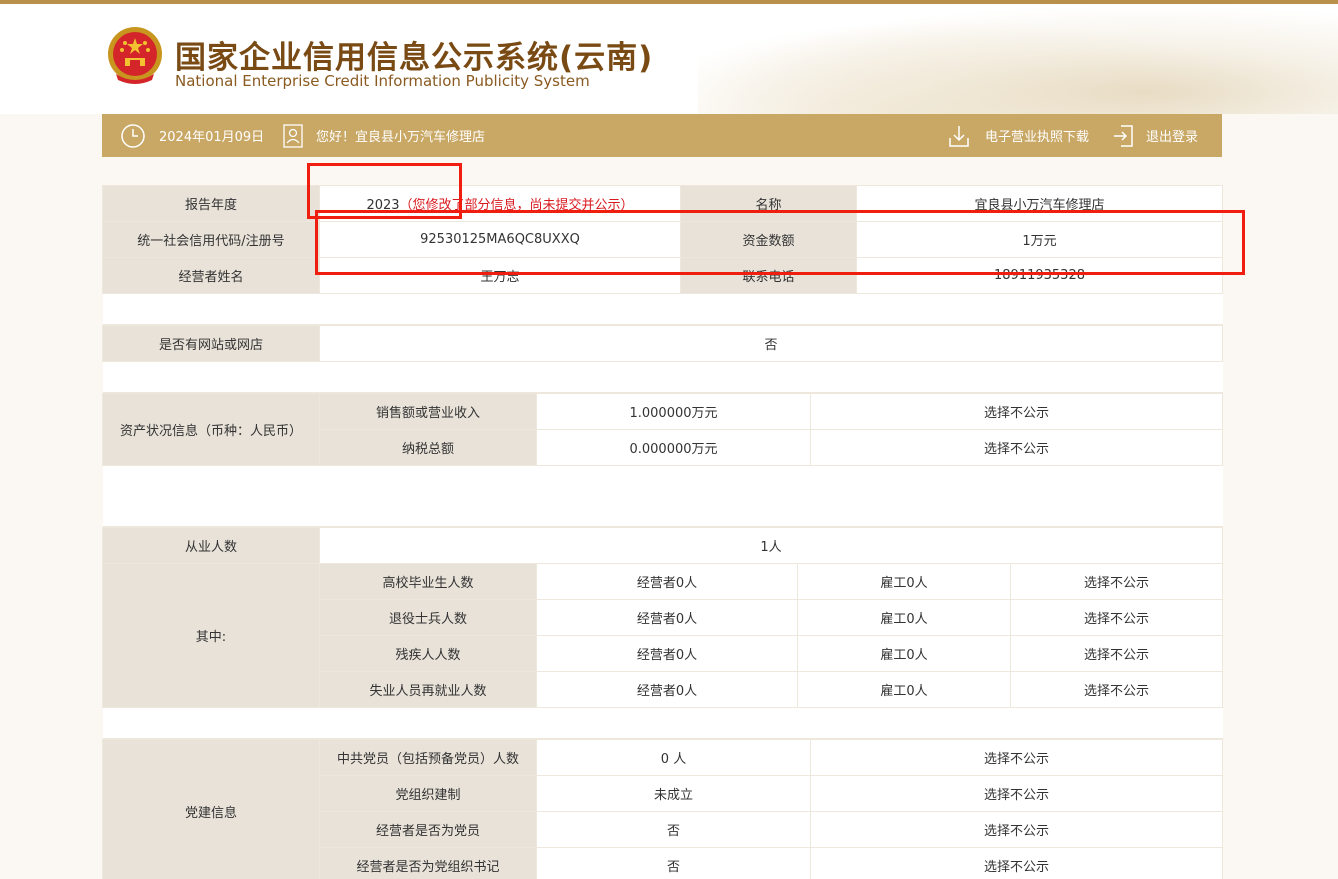 Image resolution: width=1338 pixels, height=879 pixels. Describe the element at coordinates (1172, 137) in the screenshot. I see `logout-label: 退出登录` at that location.